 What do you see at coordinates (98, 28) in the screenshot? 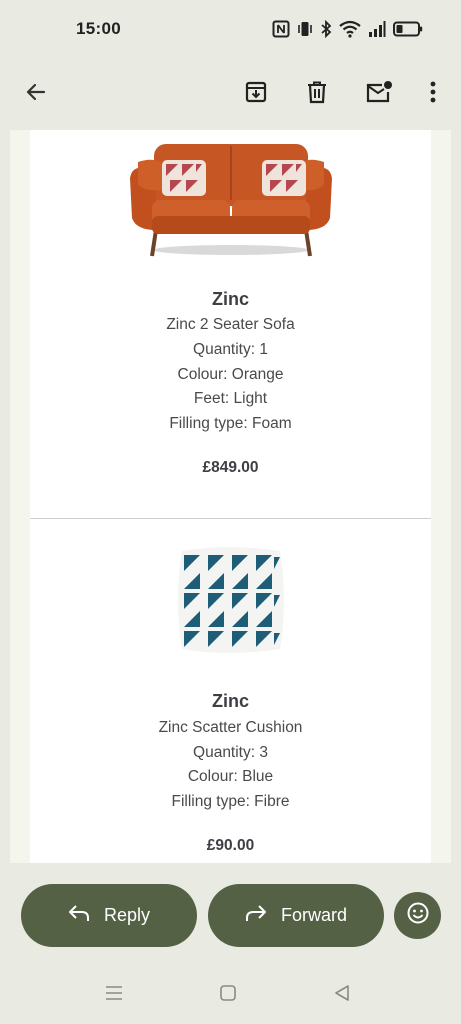
I see `status-time: 15:00` at bounding box center [98, 28].